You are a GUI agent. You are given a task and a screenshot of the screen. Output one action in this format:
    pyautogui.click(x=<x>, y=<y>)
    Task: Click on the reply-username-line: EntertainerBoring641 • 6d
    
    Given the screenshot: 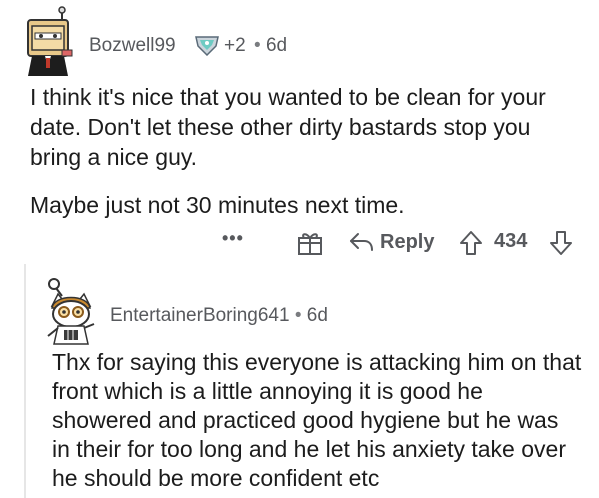 What is the action you would take?
    pyautogui.click(x=219, y=316)
    